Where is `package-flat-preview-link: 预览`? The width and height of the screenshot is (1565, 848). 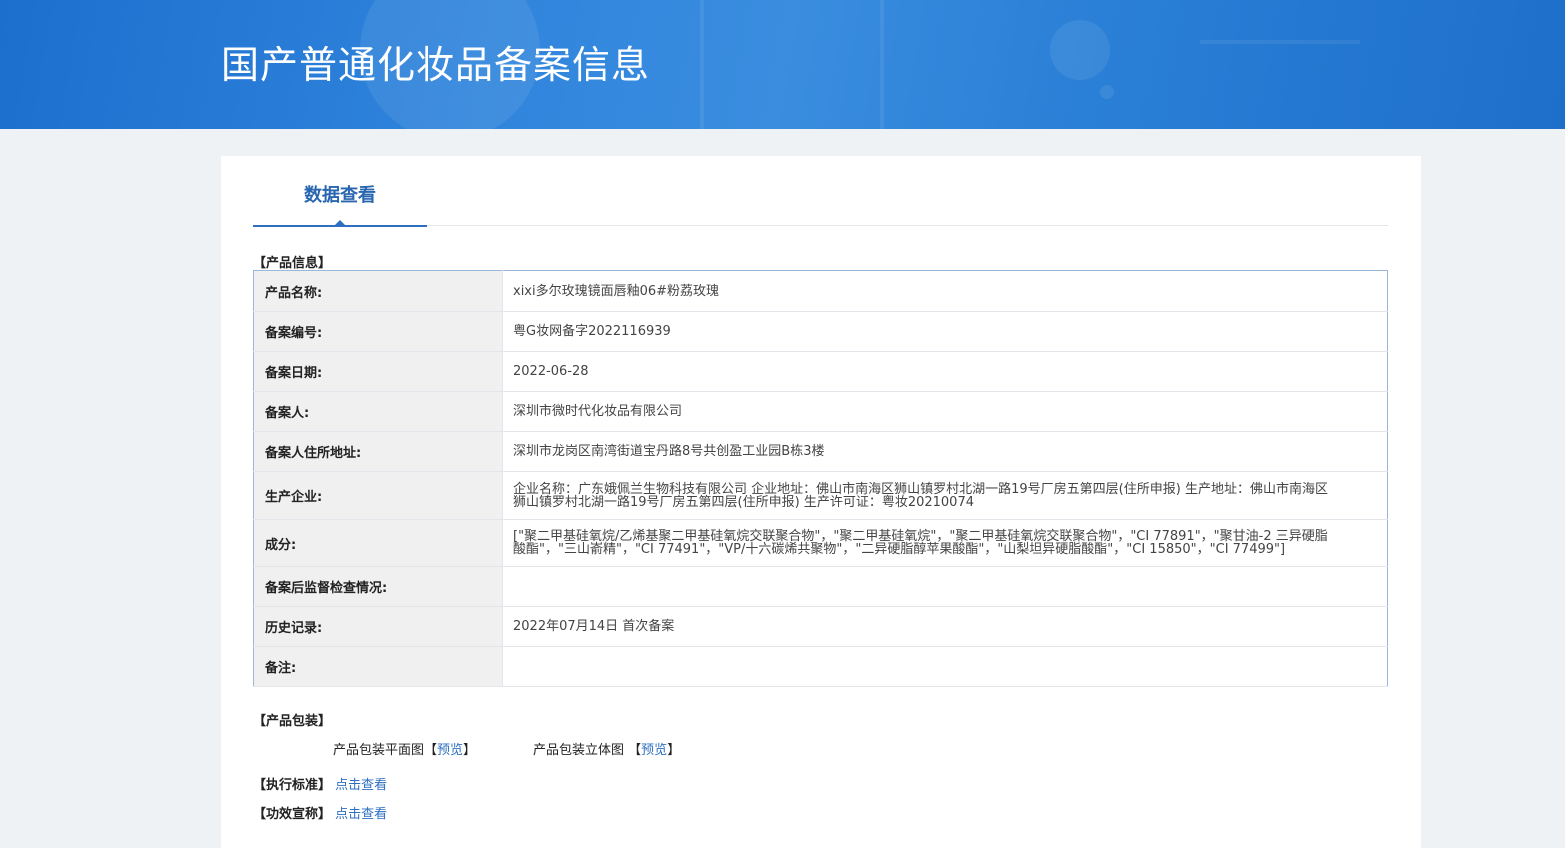
package-flat-preview-link: 预览 is located at coordinates (450, 750).